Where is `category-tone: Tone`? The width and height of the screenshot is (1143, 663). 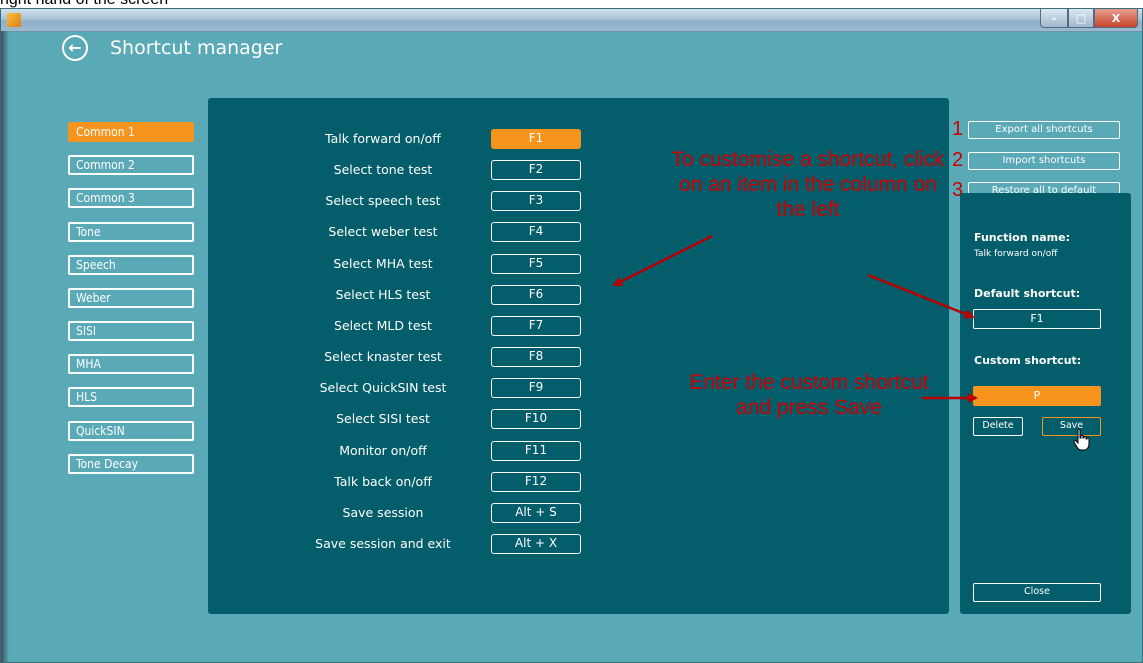 category-tone: Tone is located at coordinates (131, 232).